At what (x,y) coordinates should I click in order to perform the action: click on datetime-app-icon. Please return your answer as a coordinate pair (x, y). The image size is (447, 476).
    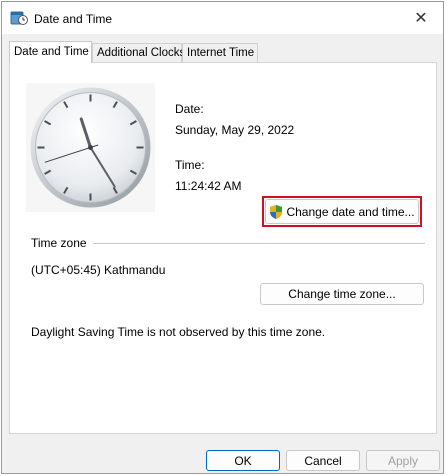
    Looking at the image, I should click on (19, 18).